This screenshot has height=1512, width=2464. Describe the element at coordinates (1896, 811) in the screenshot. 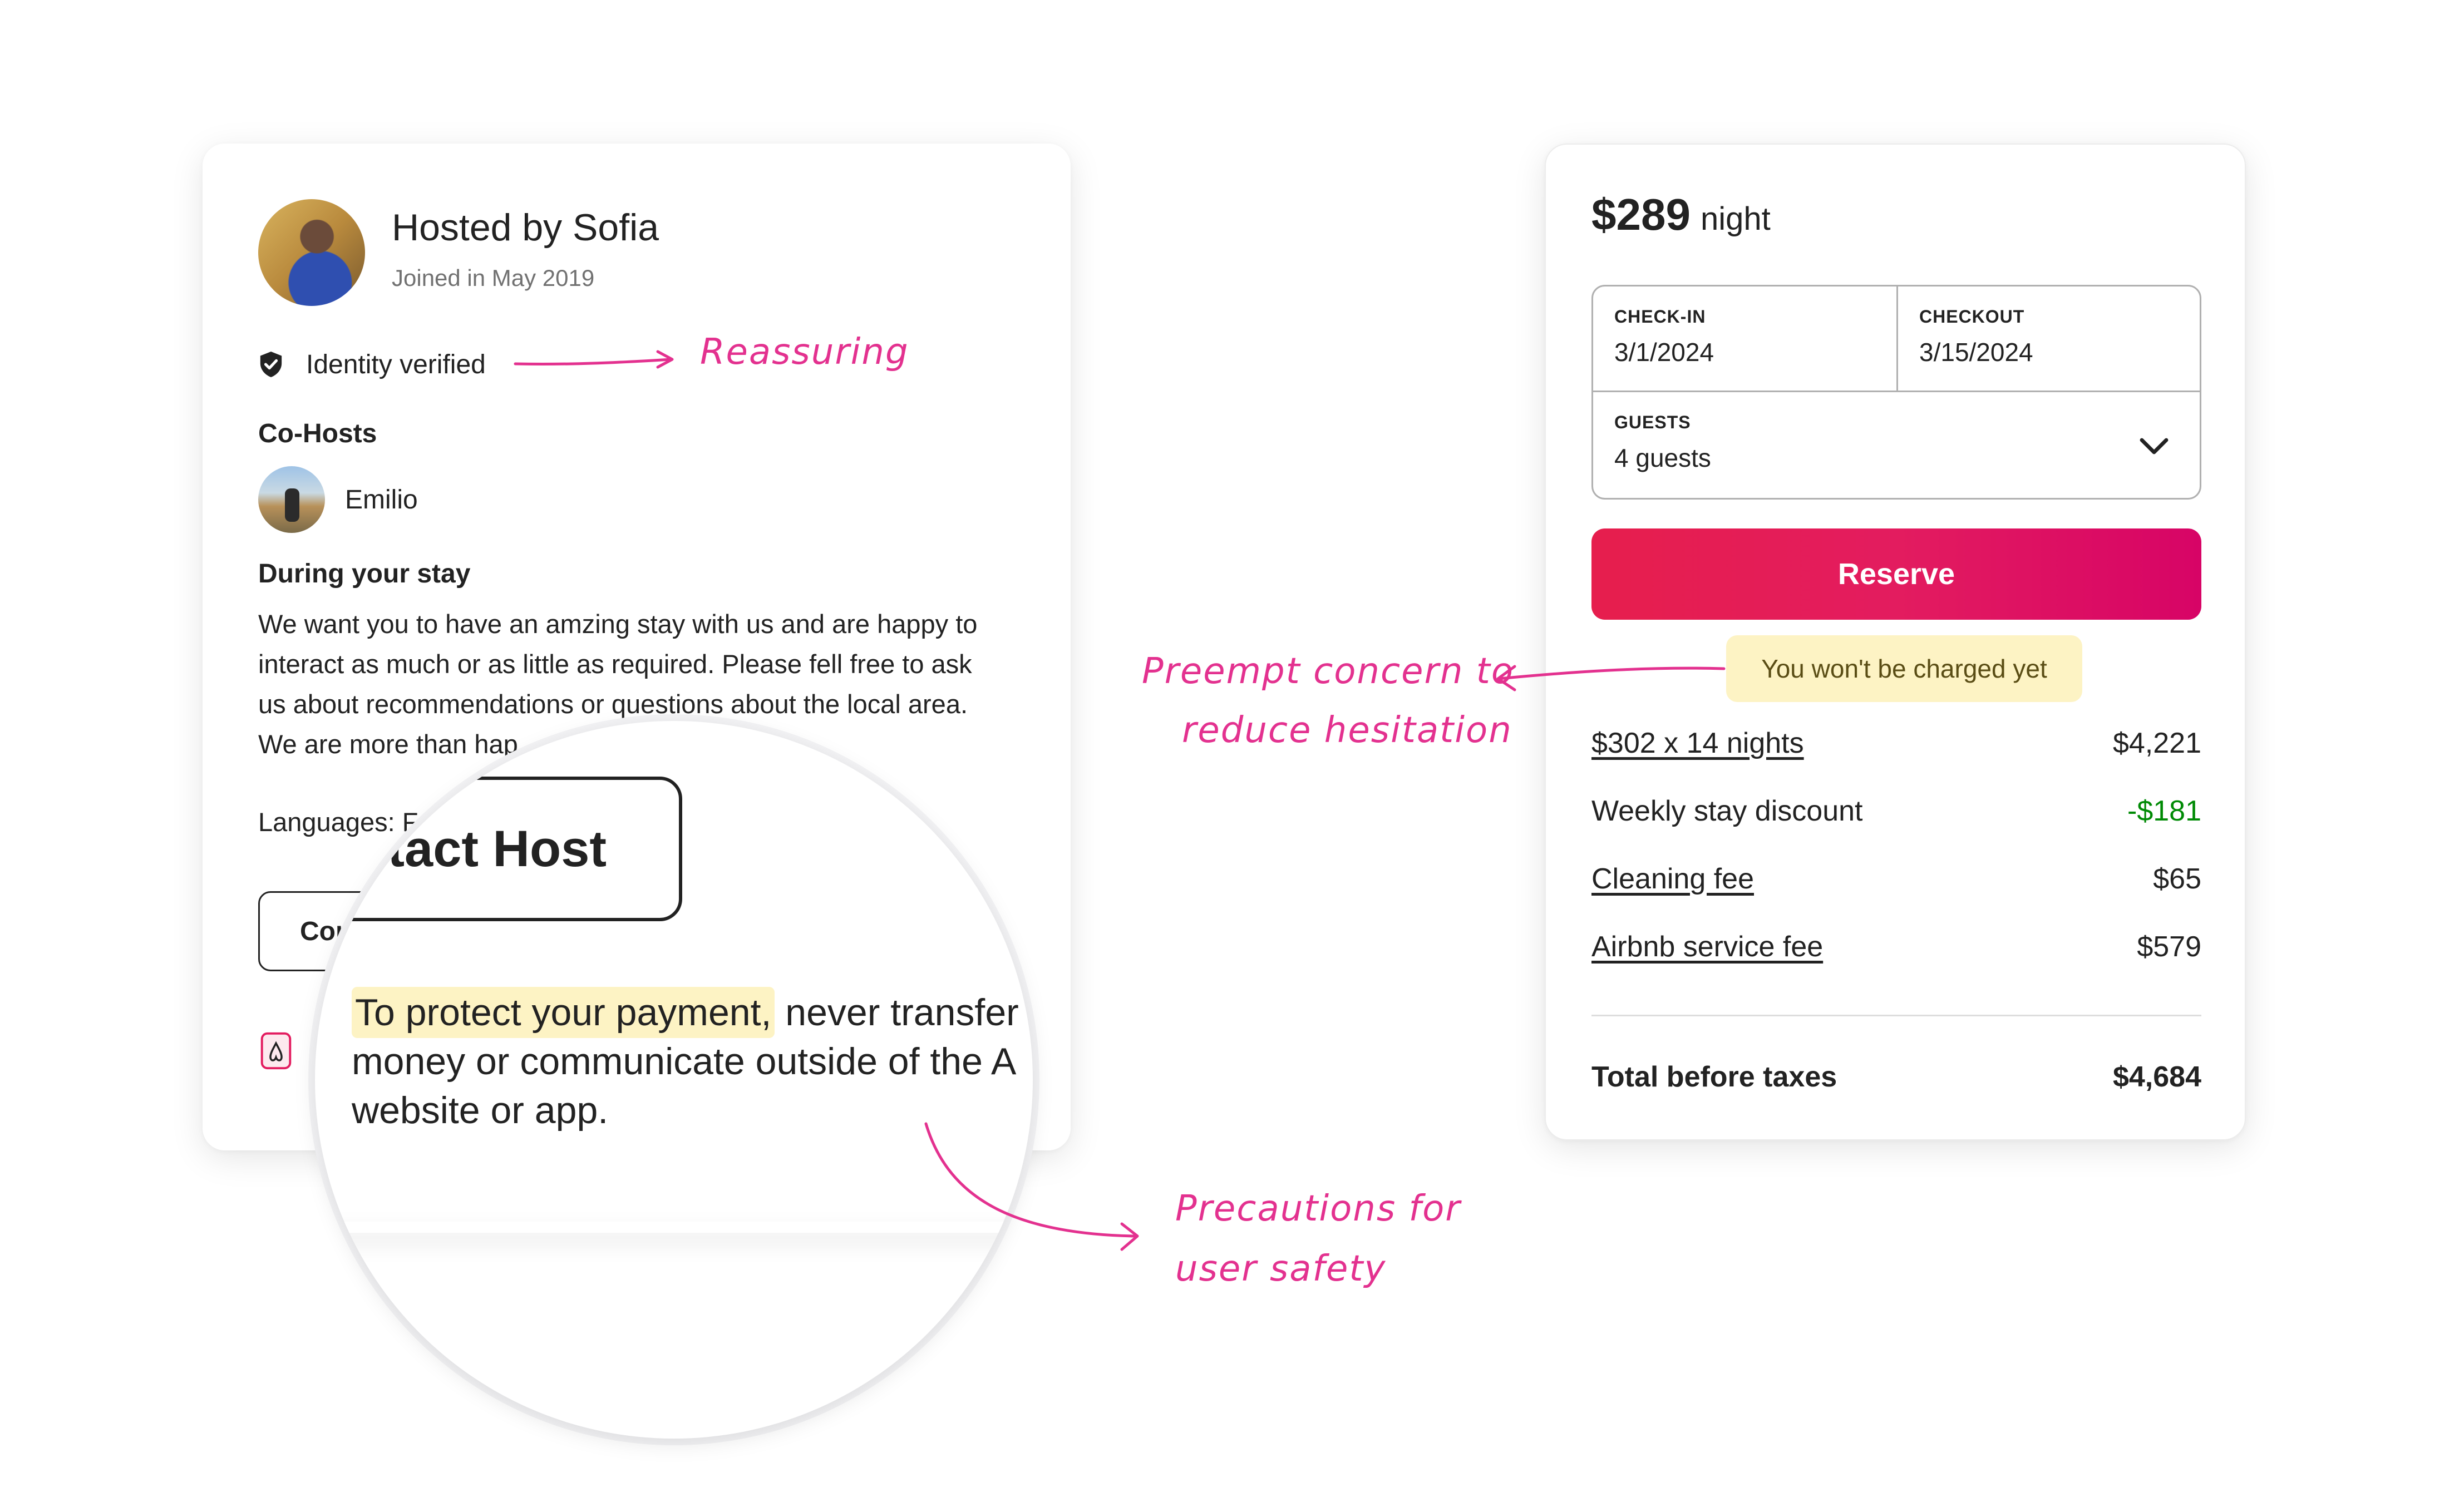

I see `line-item: Weekly stay discount -$181` at that location.